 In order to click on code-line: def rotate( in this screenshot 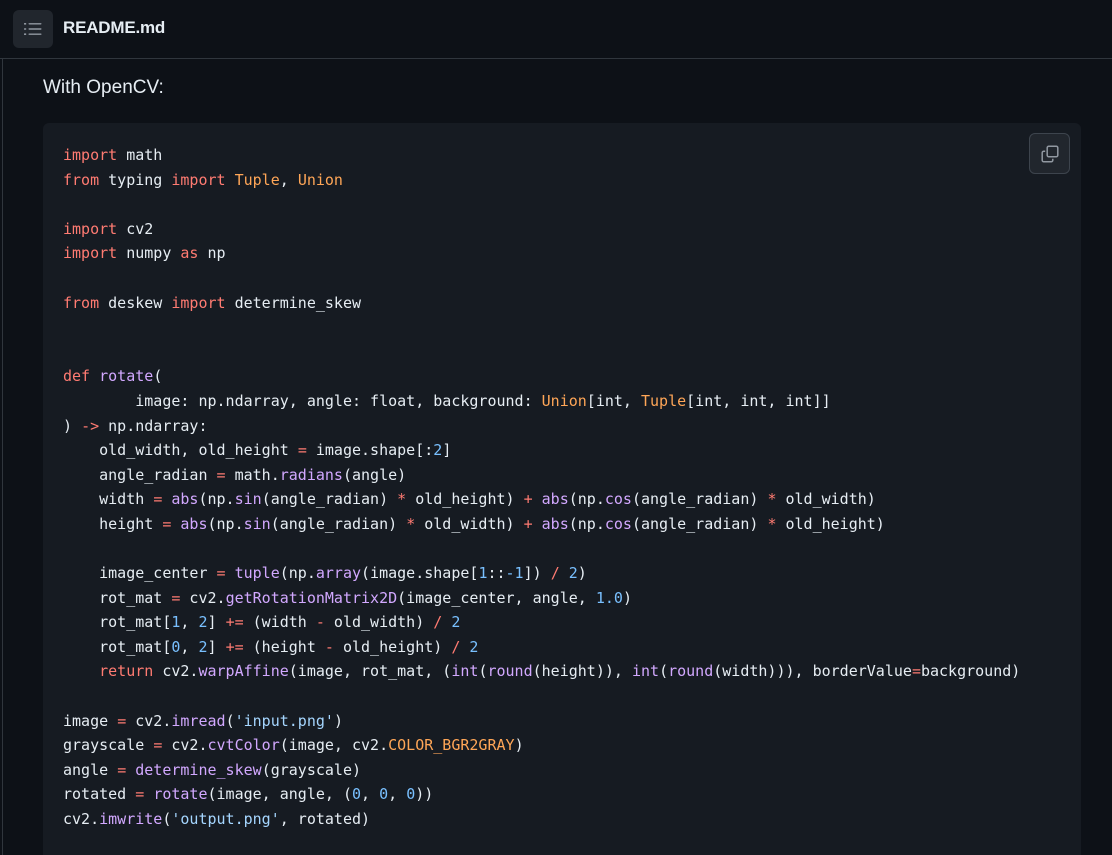, I will do `click(541, 376)`.